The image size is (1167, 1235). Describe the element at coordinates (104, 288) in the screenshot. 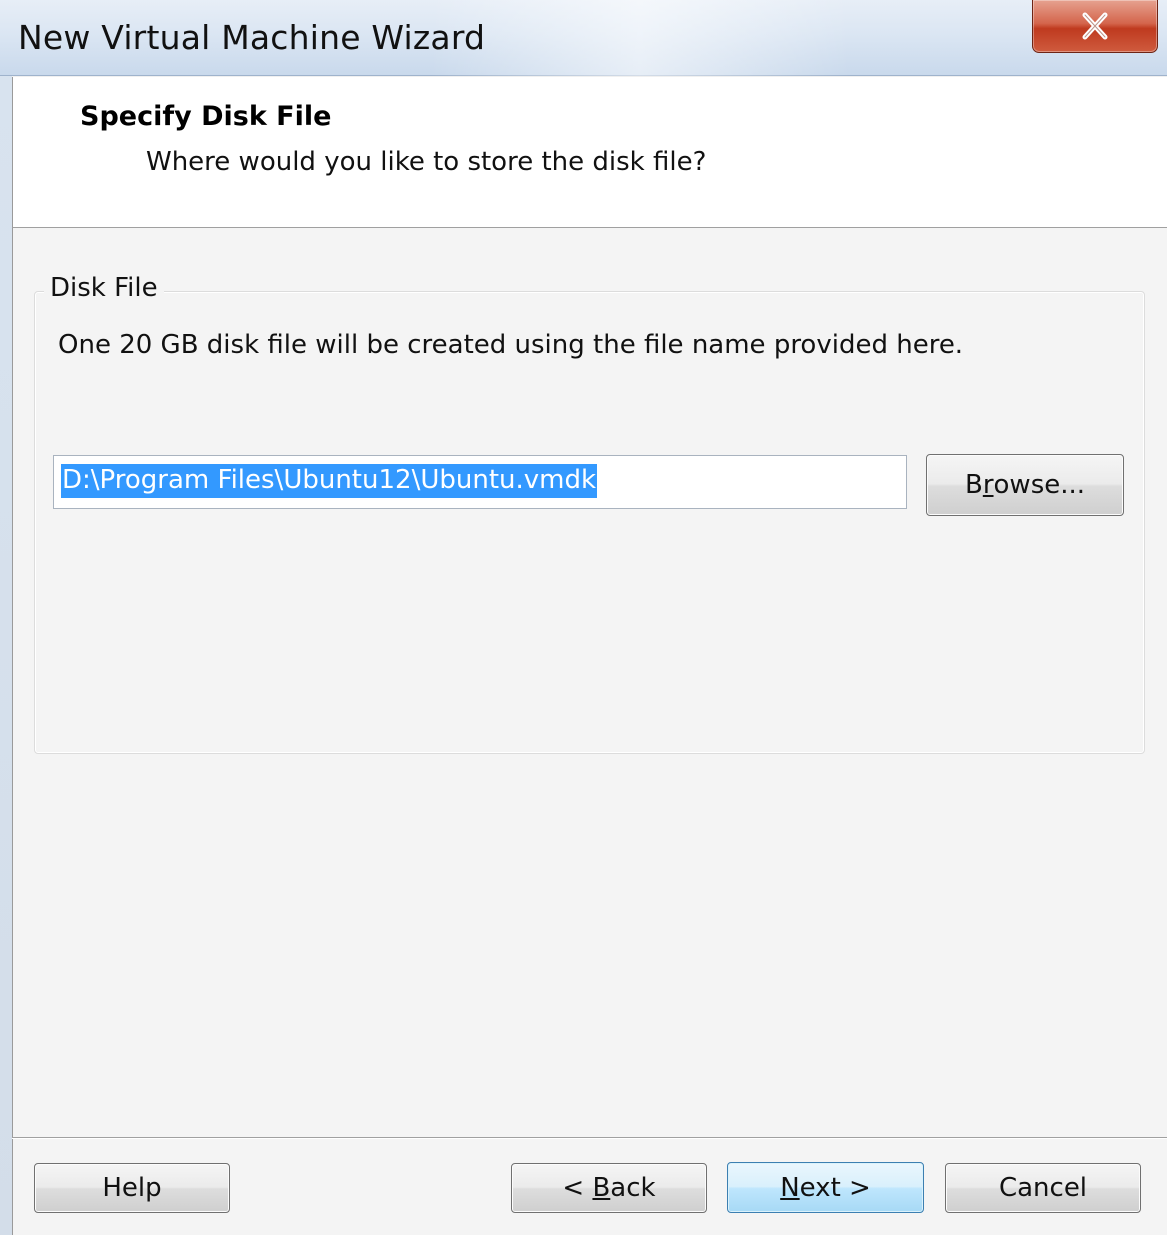

I see `disk-file-legend: Disk File` at that location.